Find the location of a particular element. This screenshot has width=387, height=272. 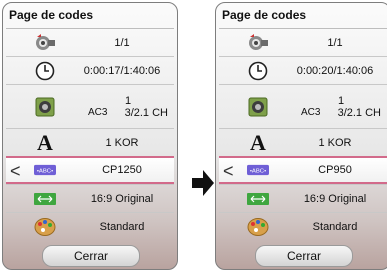

code-page-value: CP950 is located at coordinates (335, 170).